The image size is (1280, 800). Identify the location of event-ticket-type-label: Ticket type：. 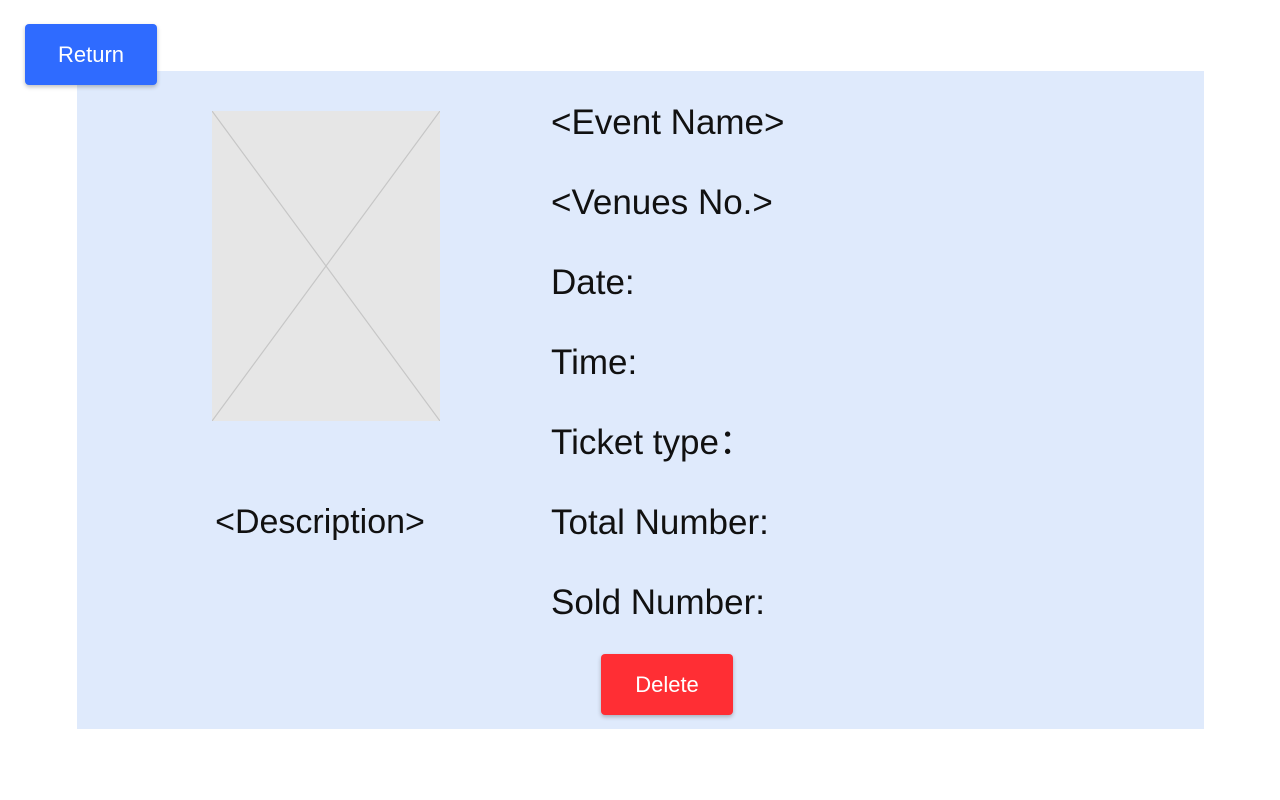
(652, 442).